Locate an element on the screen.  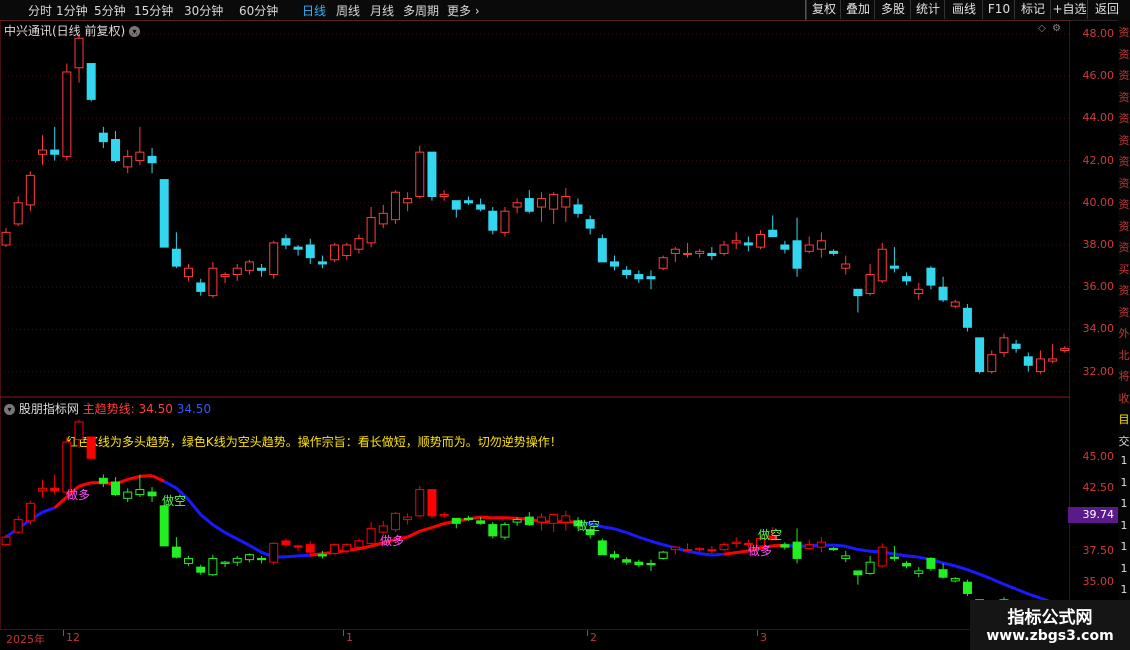
date-tick is located at coordinates (757, 633).